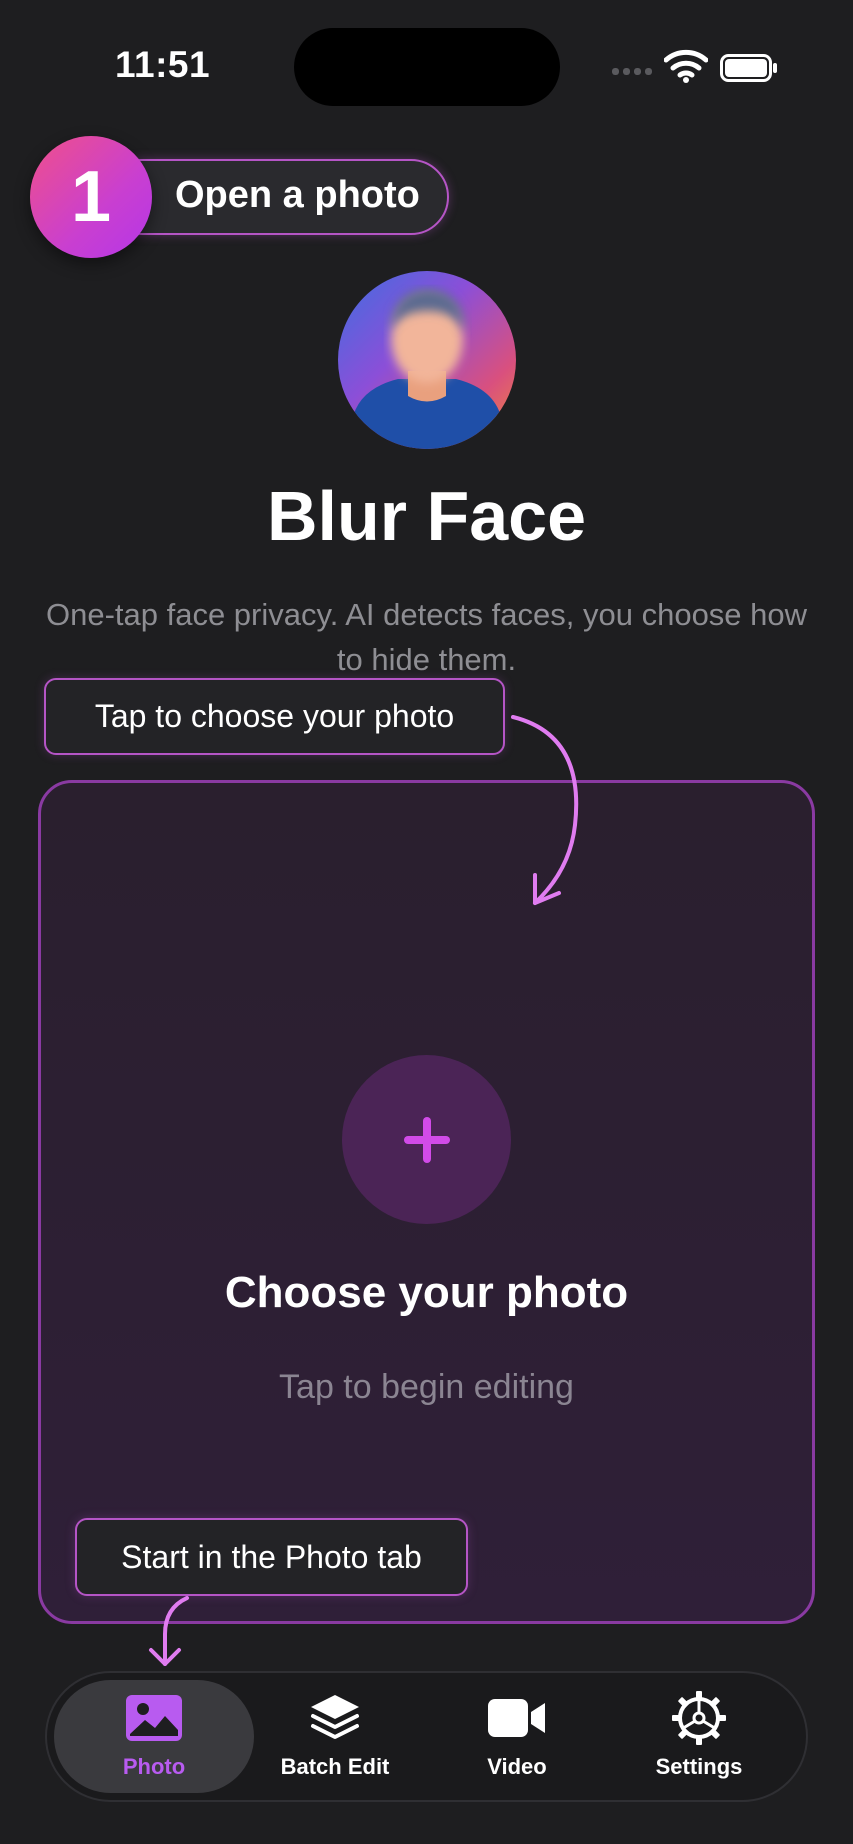 This screenshot has width=853, height=1844. Describe the element at coordinates (699, 1718) in the screenshot. I see `gear-icon` at that location.